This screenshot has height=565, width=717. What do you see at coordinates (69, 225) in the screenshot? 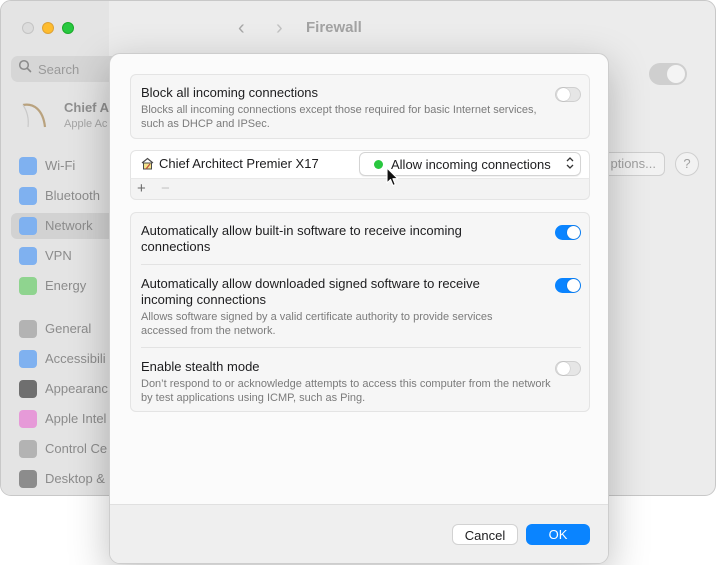
I see `sidebar-item-label: Network` at bounding box center [69, 225].